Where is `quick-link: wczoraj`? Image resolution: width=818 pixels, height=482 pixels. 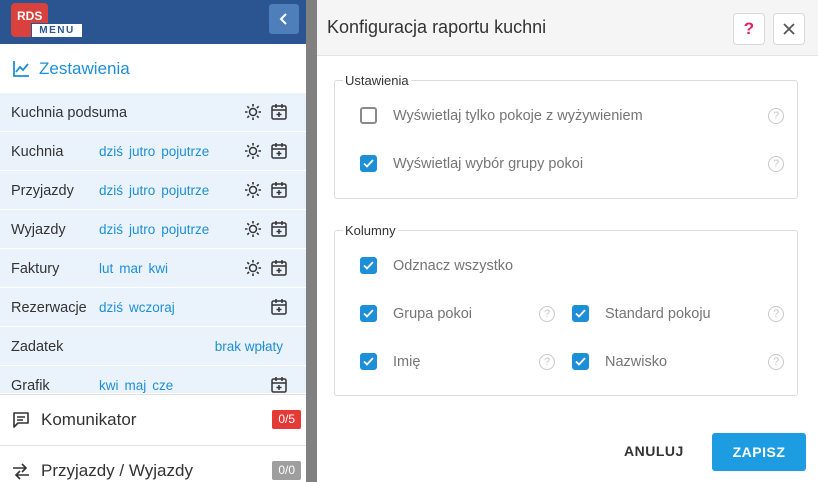
quick-link: wczoraj is located at coordinates (152, 307).